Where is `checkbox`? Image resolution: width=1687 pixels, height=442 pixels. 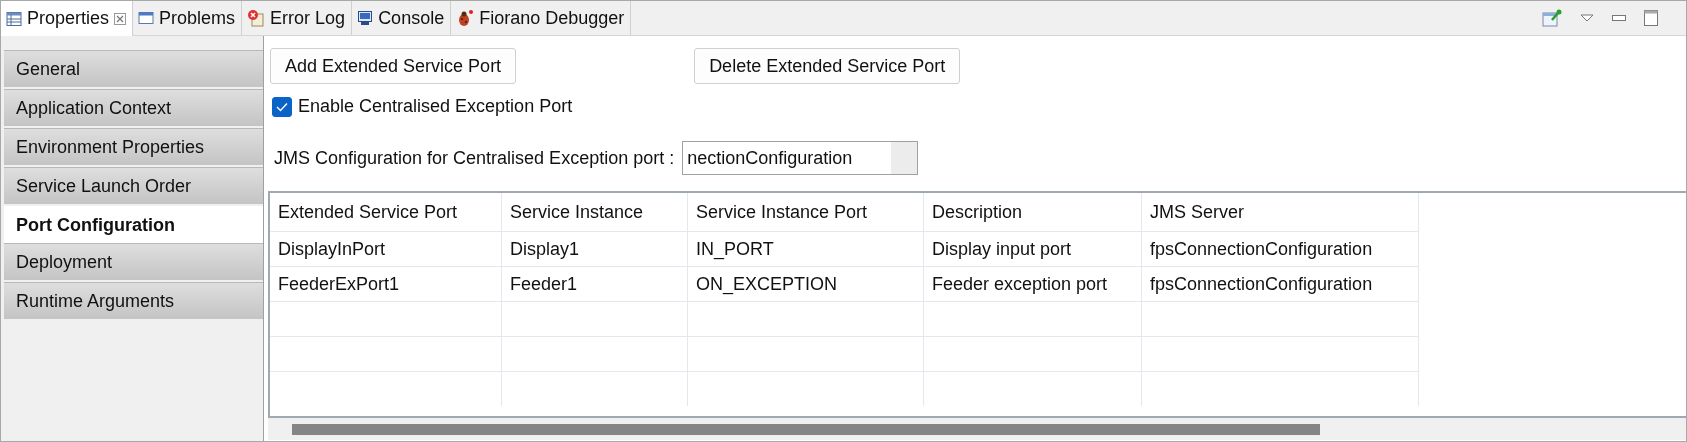
checkbox is located at coordinates (282, 106).